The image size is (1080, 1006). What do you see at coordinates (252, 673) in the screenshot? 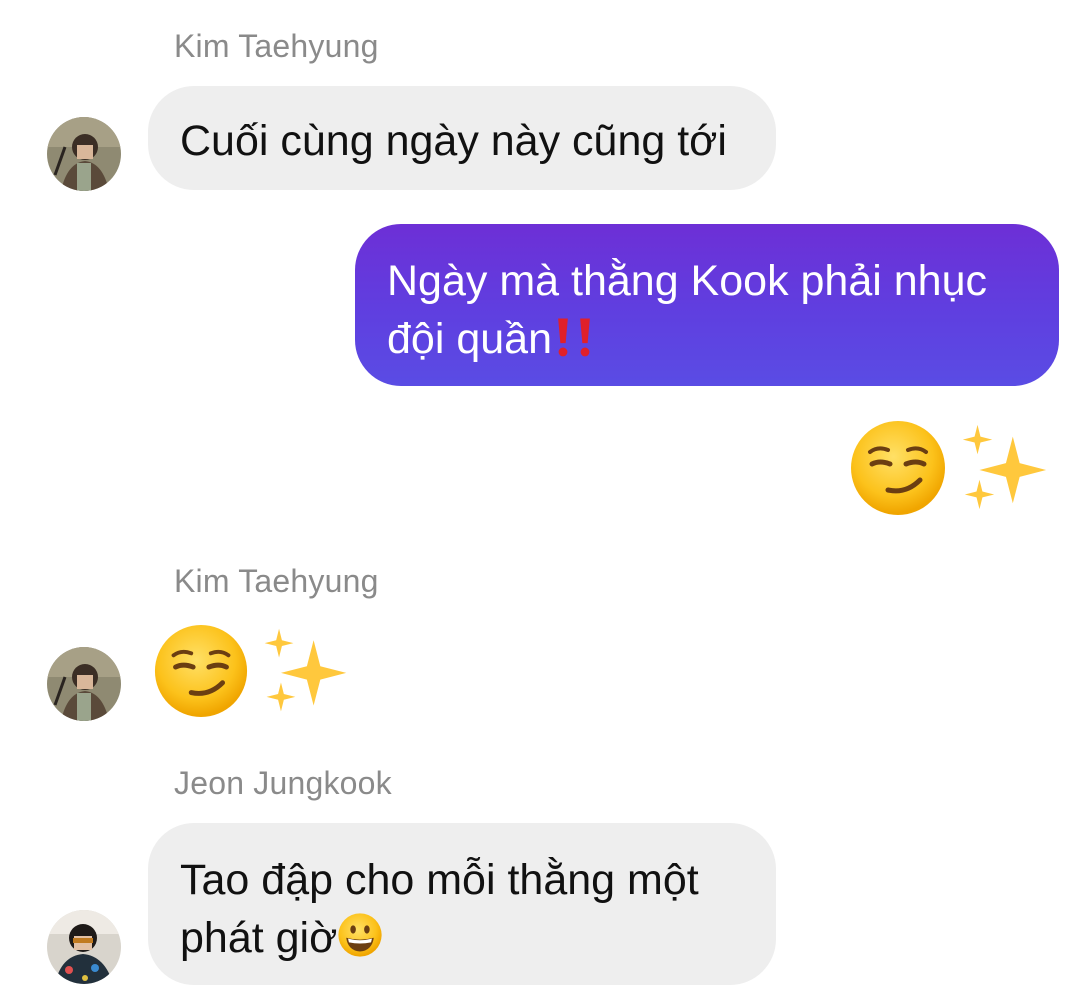
I see `incoming-emoji-message` at bounding box center [252, 673].